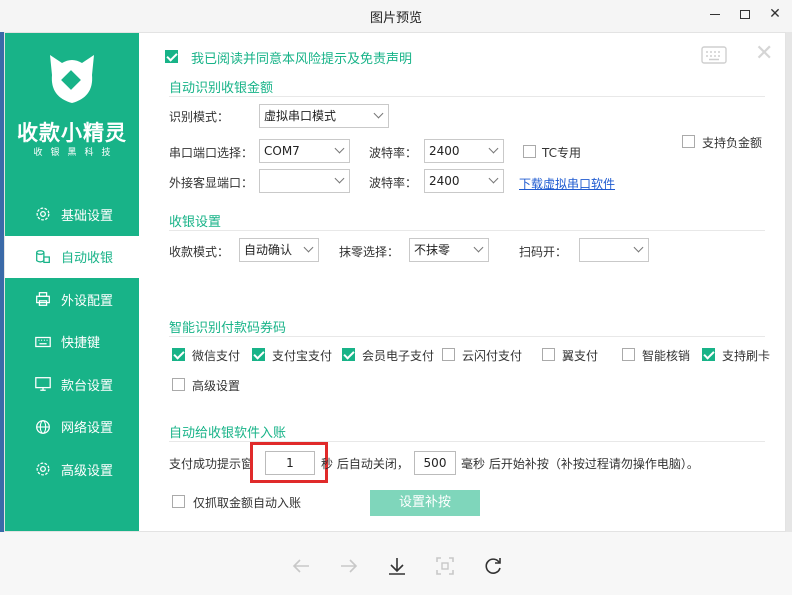  What do you see at coordinates (228, 433) in the screenshot?
I see `section-title: 自动给收银软件入账` at bounding box center [228, 433].